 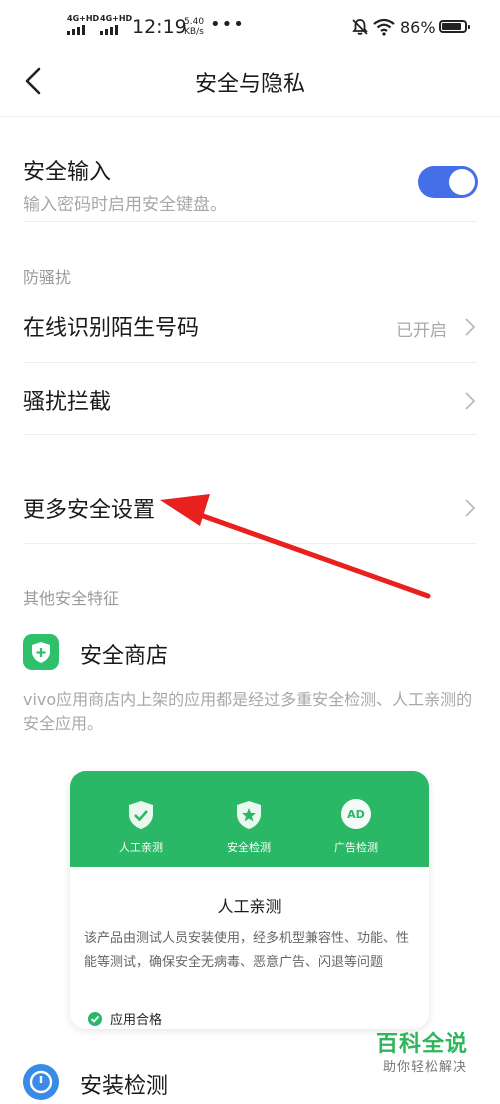 What do you see at coordinates (67, 402) in the screenshot?
I see `harass-block-label: 骚扰拦截` at bounding box center [67, 402].